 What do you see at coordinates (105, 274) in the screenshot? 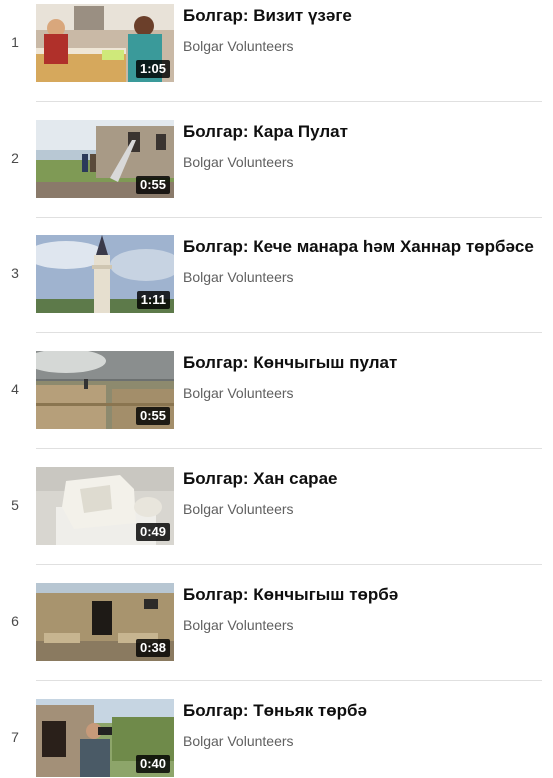
I see `video-thumbnail: 1:11` at bounding box center [105, 274].